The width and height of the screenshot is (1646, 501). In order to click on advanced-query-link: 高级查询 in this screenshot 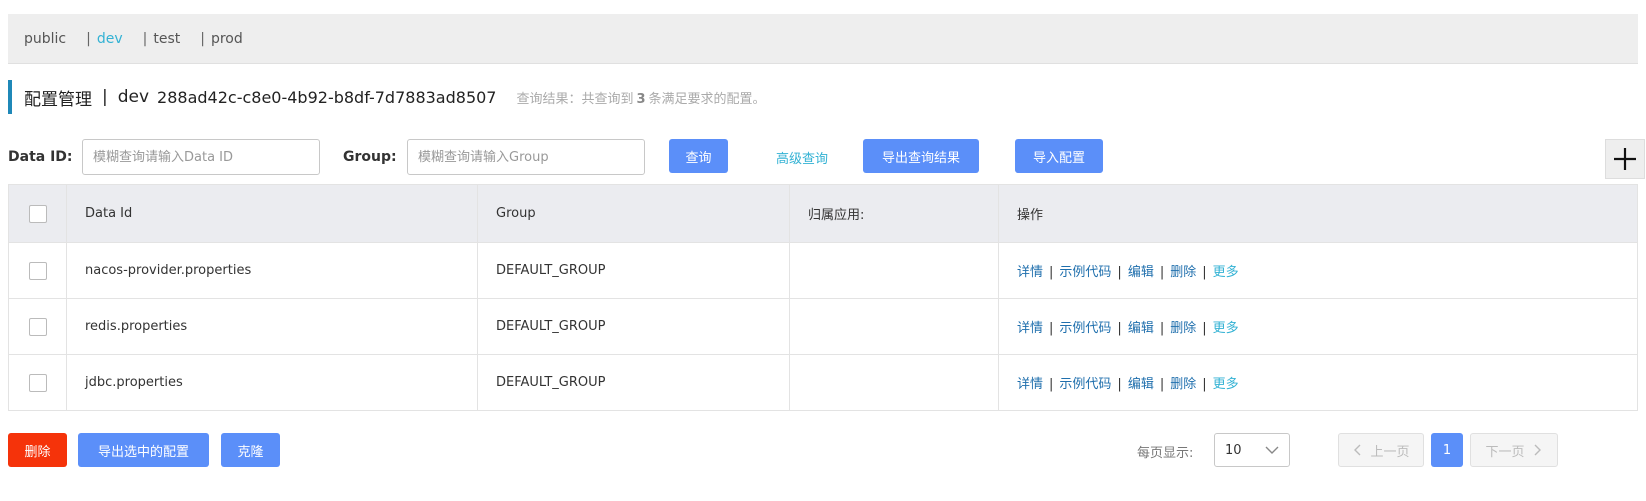, I will do `click(802, 157)`.